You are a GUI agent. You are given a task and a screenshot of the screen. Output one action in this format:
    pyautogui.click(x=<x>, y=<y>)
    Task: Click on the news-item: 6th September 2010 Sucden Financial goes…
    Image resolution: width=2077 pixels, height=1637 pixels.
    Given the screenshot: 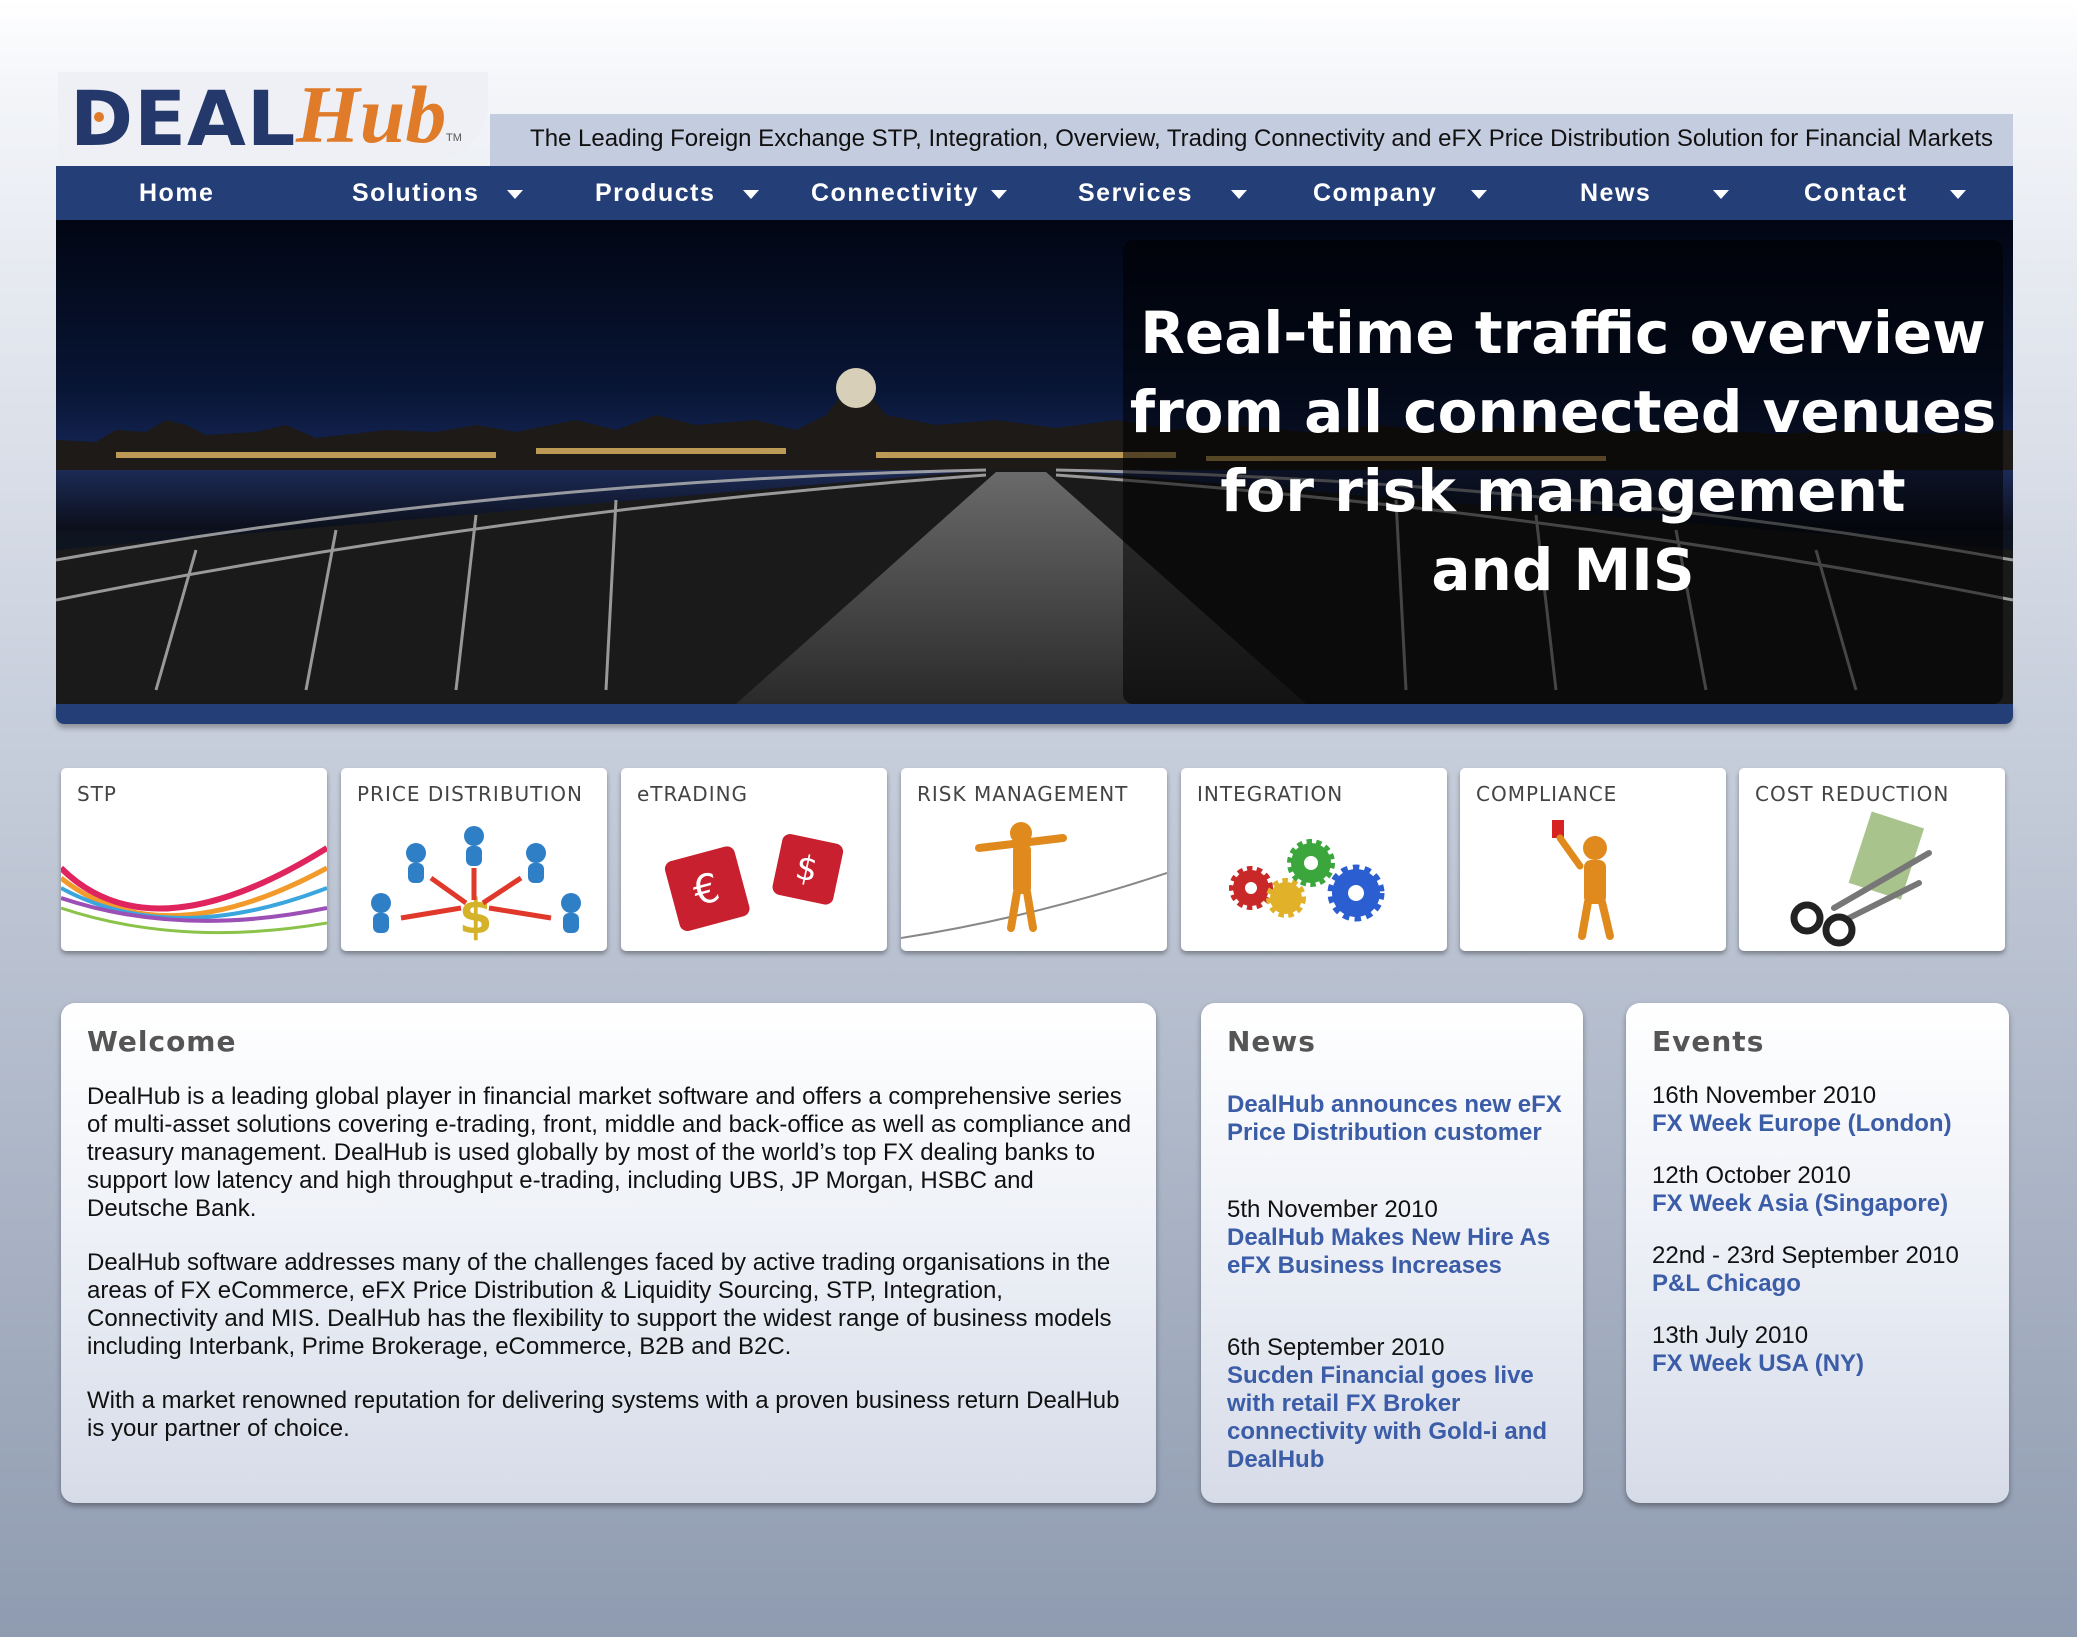 What is the action you would take?
    pyautogui.click(x=1397, y=1404)
    